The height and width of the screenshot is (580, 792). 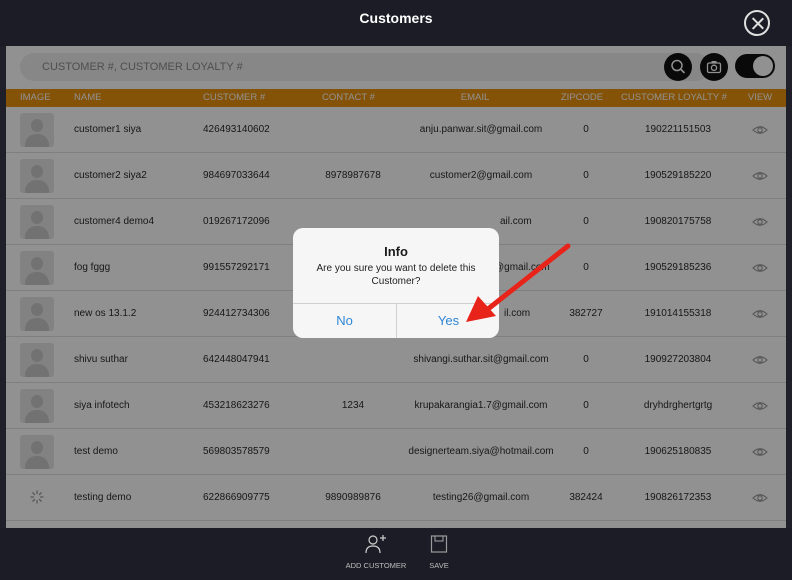 I want to click on save-button: SAVE, so click(x=439, y=552).